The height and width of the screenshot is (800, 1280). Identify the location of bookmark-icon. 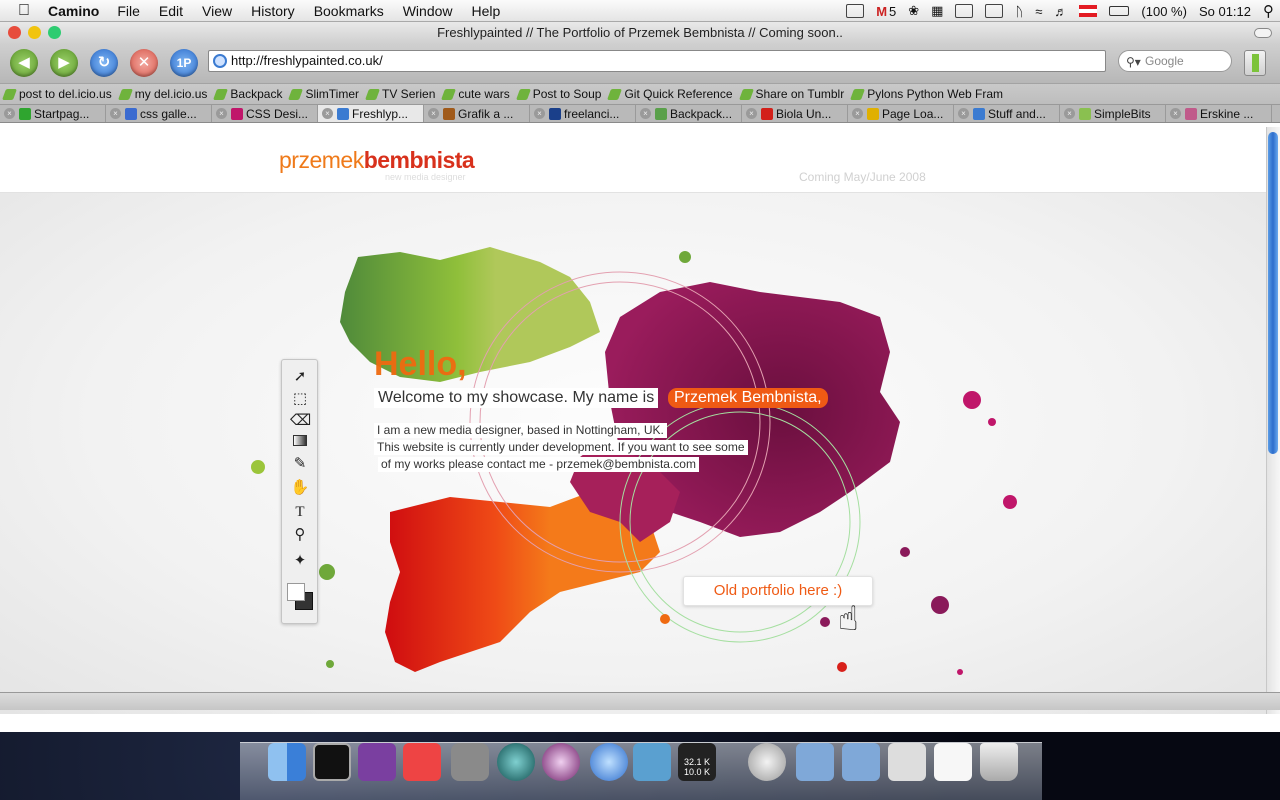
(296, 94).